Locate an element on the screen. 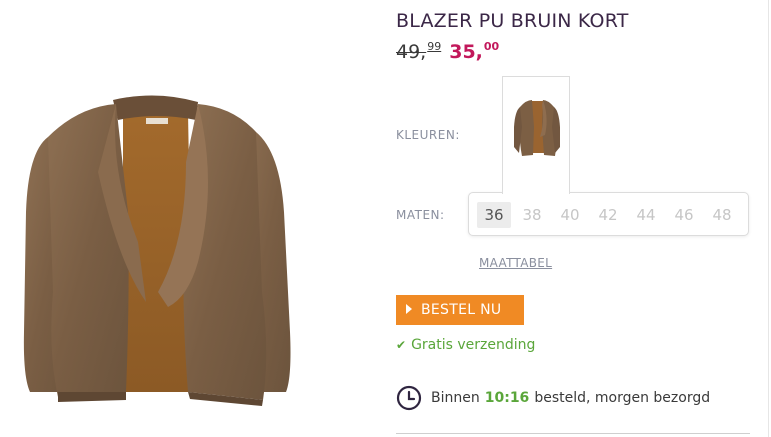 This screenshot has height=437, width=771. order-now-label: BESTEL NU is located at coordinates (461, 310).